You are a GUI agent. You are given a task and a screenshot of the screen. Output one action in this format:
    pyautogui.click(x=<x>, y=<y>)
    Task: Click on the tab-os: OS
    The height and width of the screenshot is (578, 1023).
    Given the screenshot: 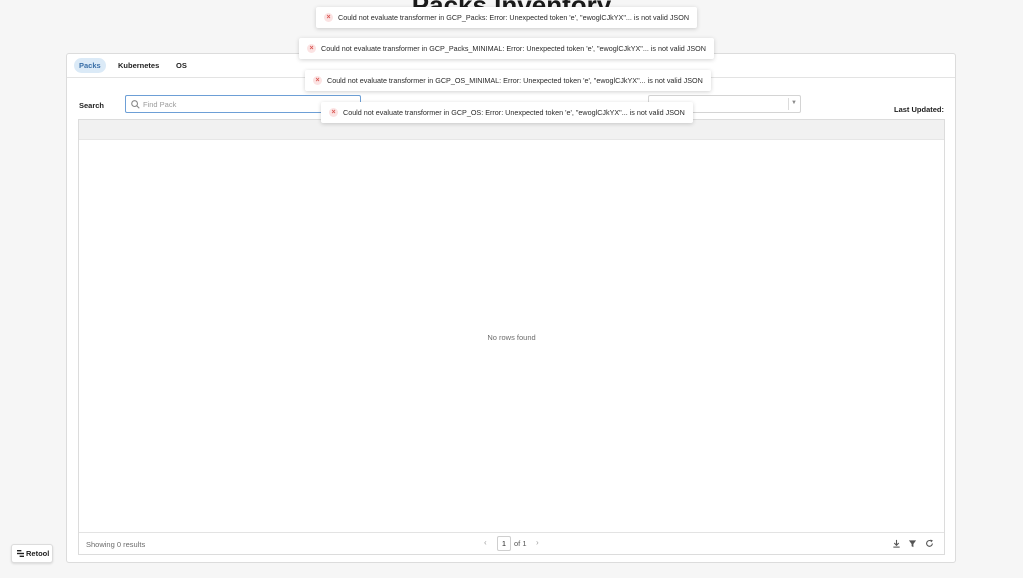 What is the action you would take?
    pyautogui.click(x=181, y=65)
    